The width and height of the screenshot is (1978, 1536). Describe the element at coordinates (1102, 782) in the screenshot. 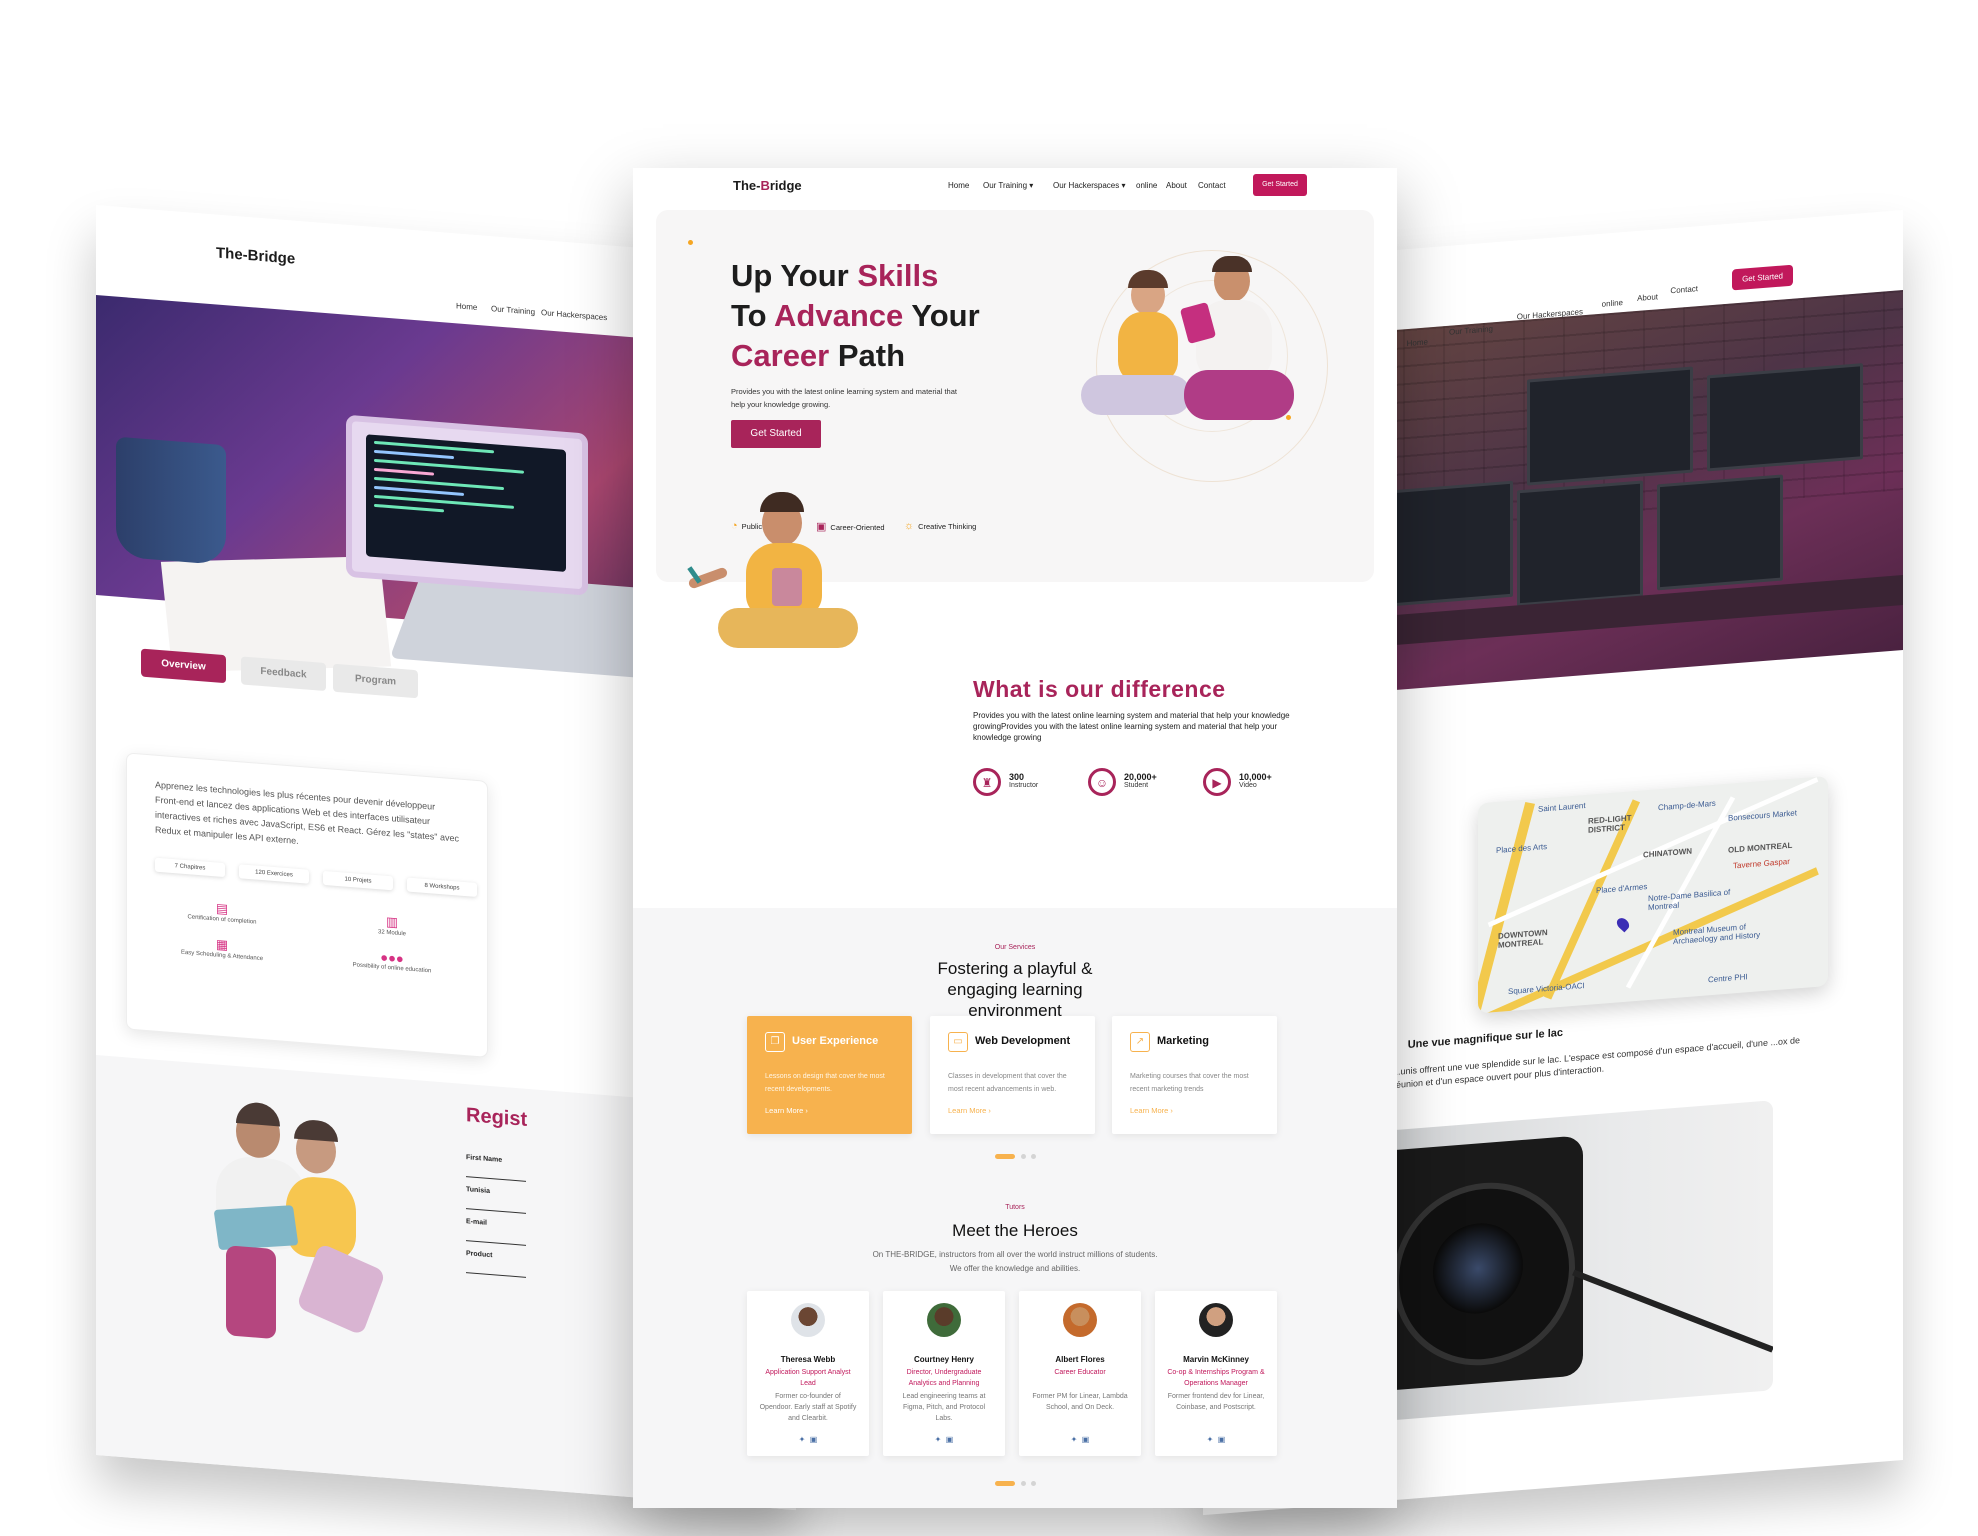

I see `user-icon: ☺` at that location.